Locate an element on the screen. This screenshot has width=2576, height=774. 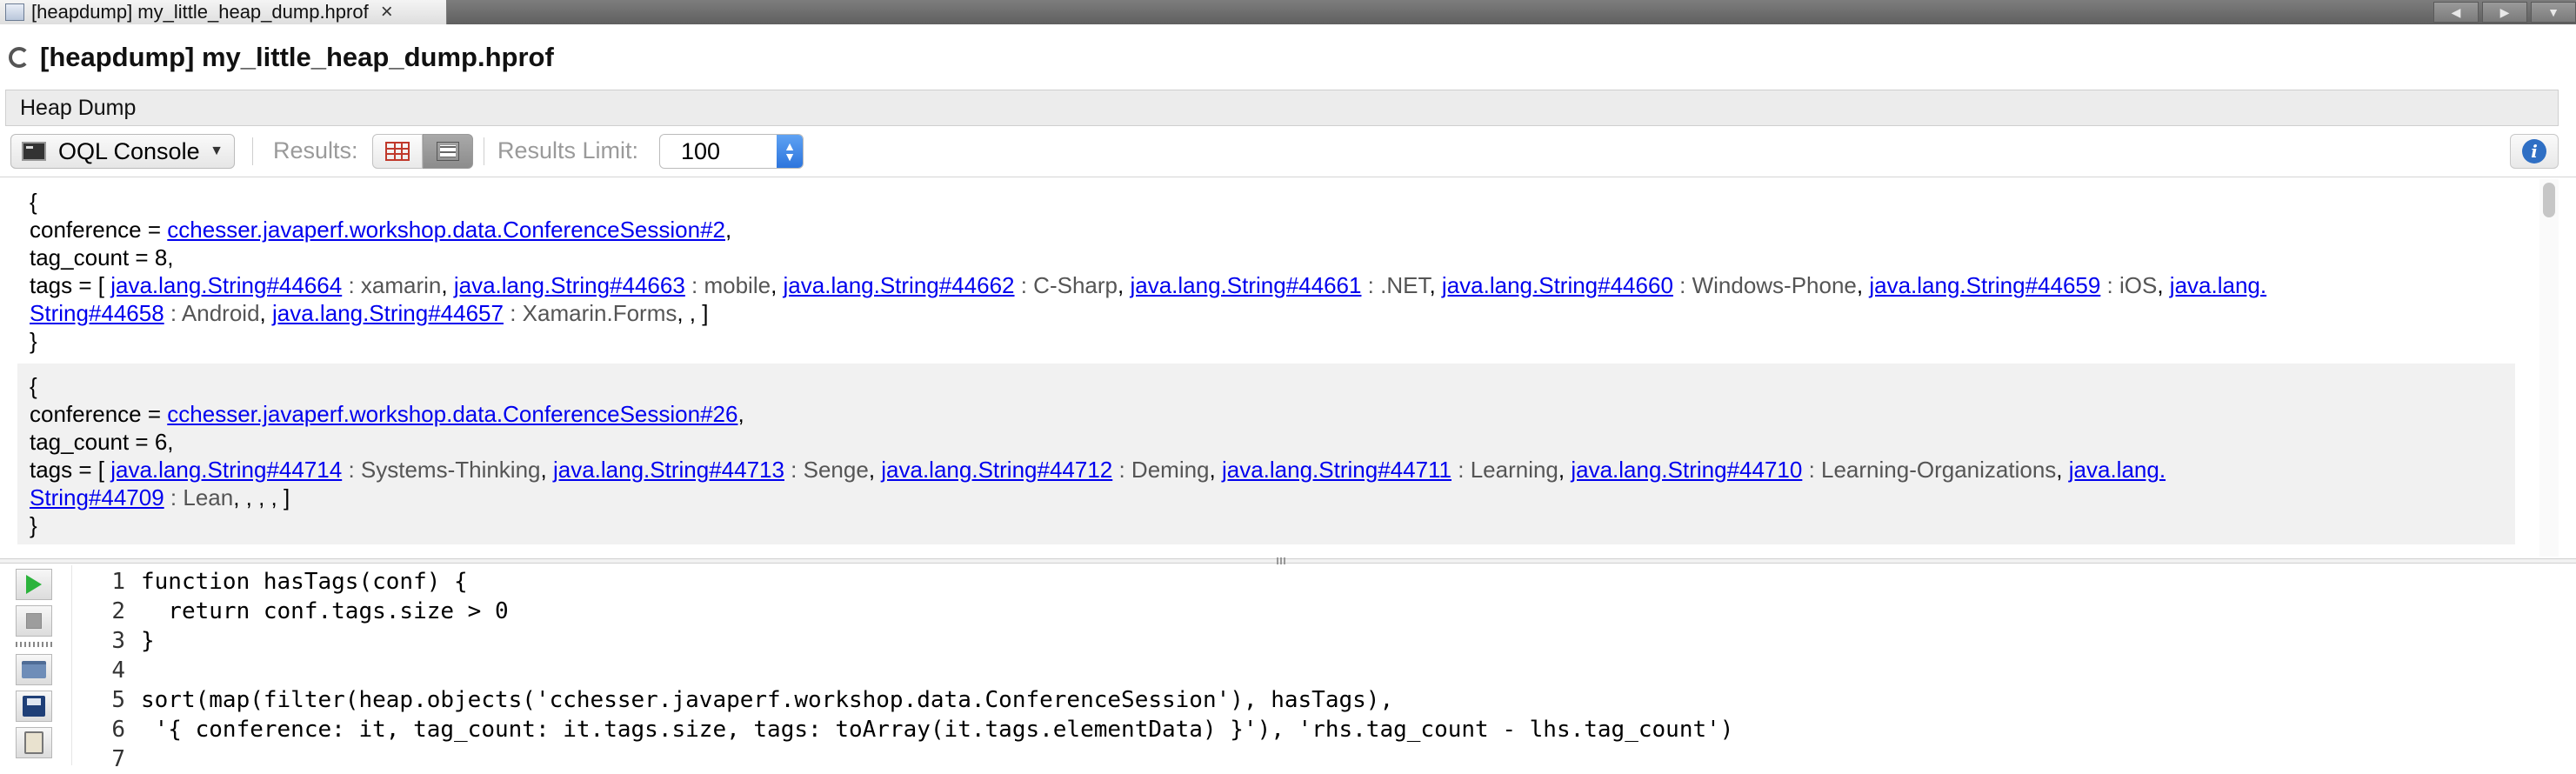
clipboard-icon is located at coordinates (33, 742).